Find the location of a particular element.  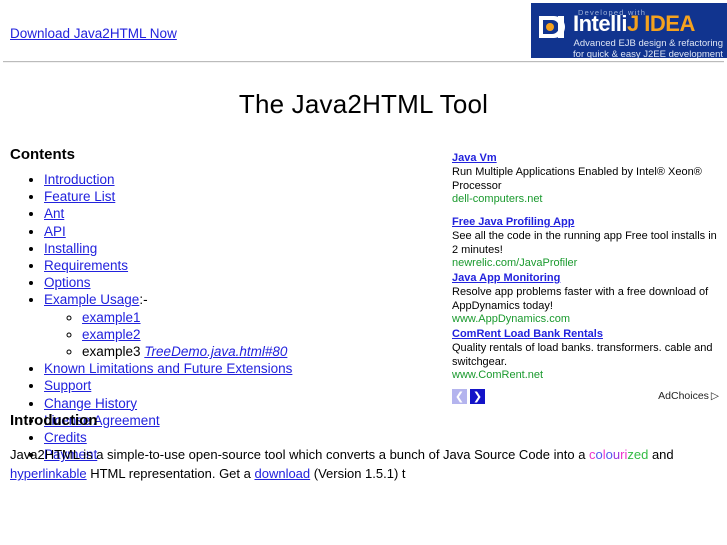

header-divider is located at coordinates (363, 62).